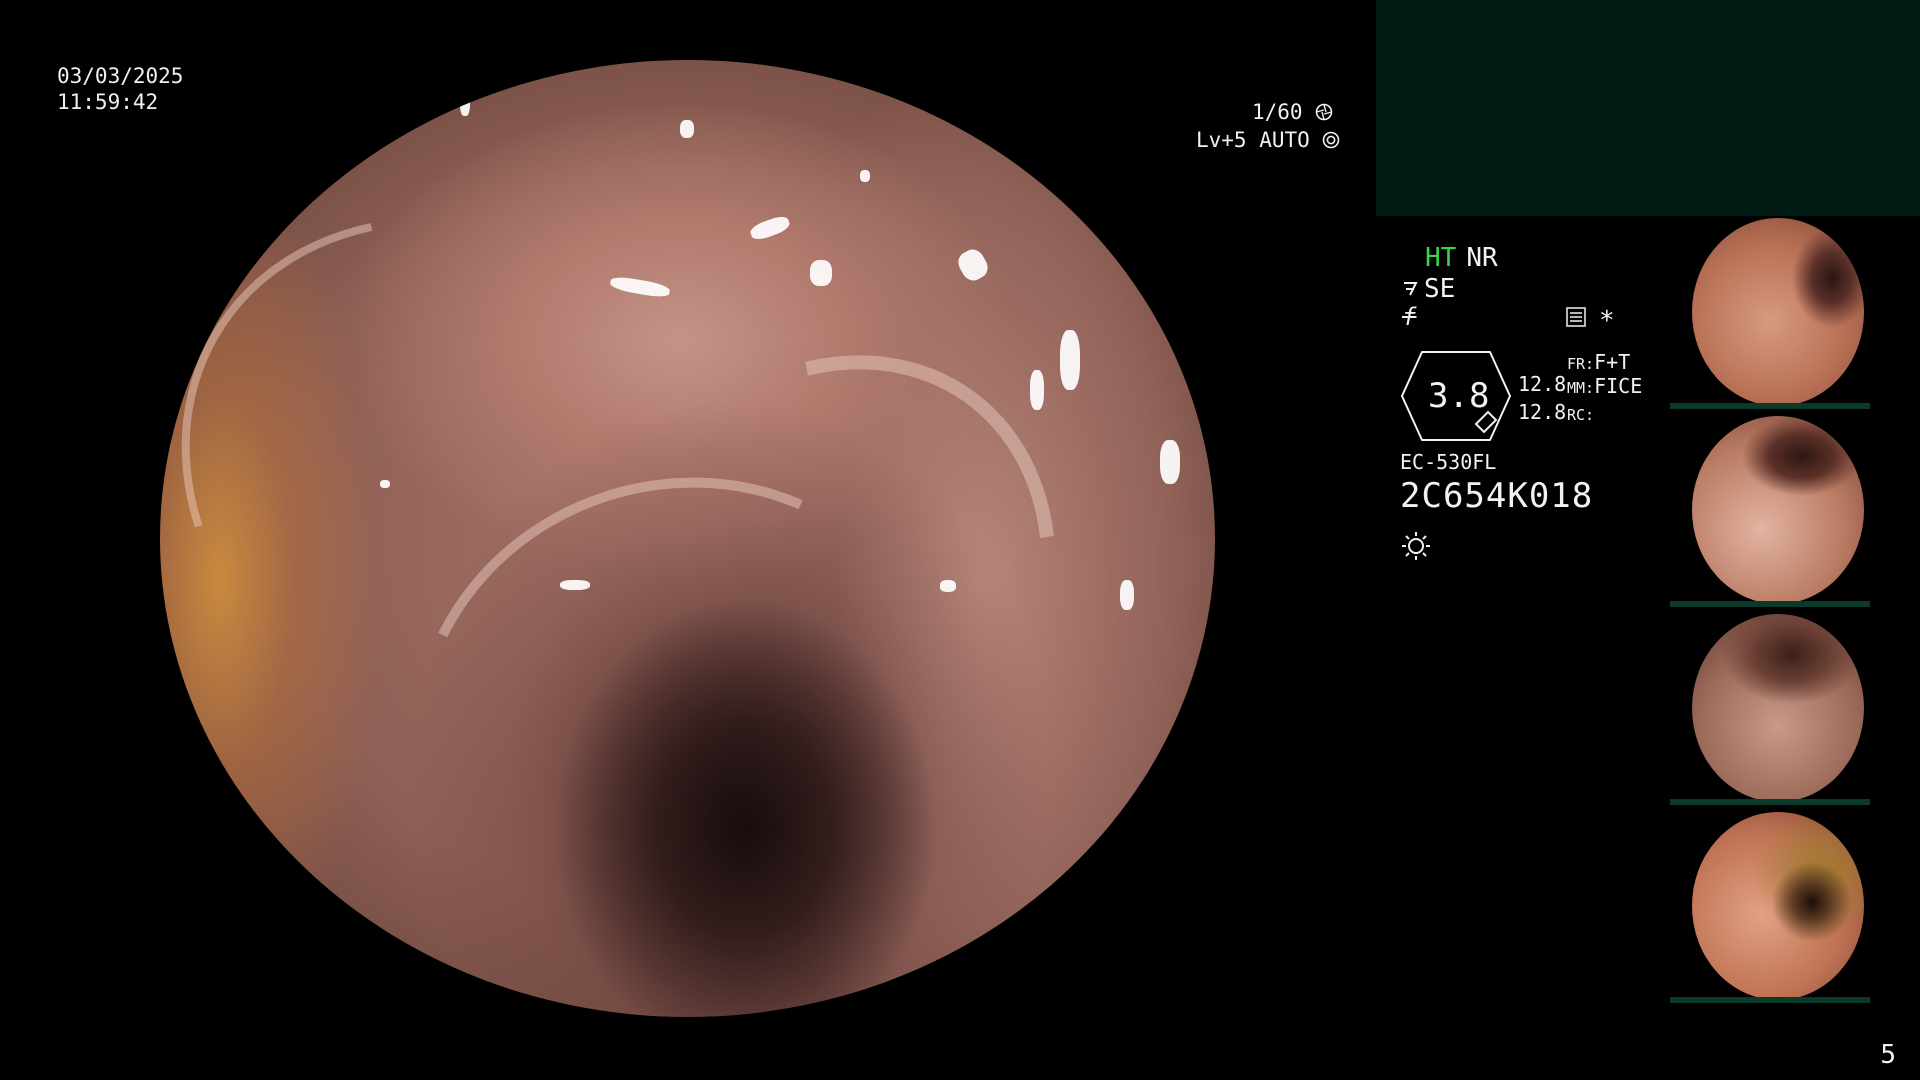 The height and width of the screenshot is (1080, 1920). Describe the element at coordinates (1542, 384) in the screenshot. I see `zoom-numeric-top: 12.8` at that location.